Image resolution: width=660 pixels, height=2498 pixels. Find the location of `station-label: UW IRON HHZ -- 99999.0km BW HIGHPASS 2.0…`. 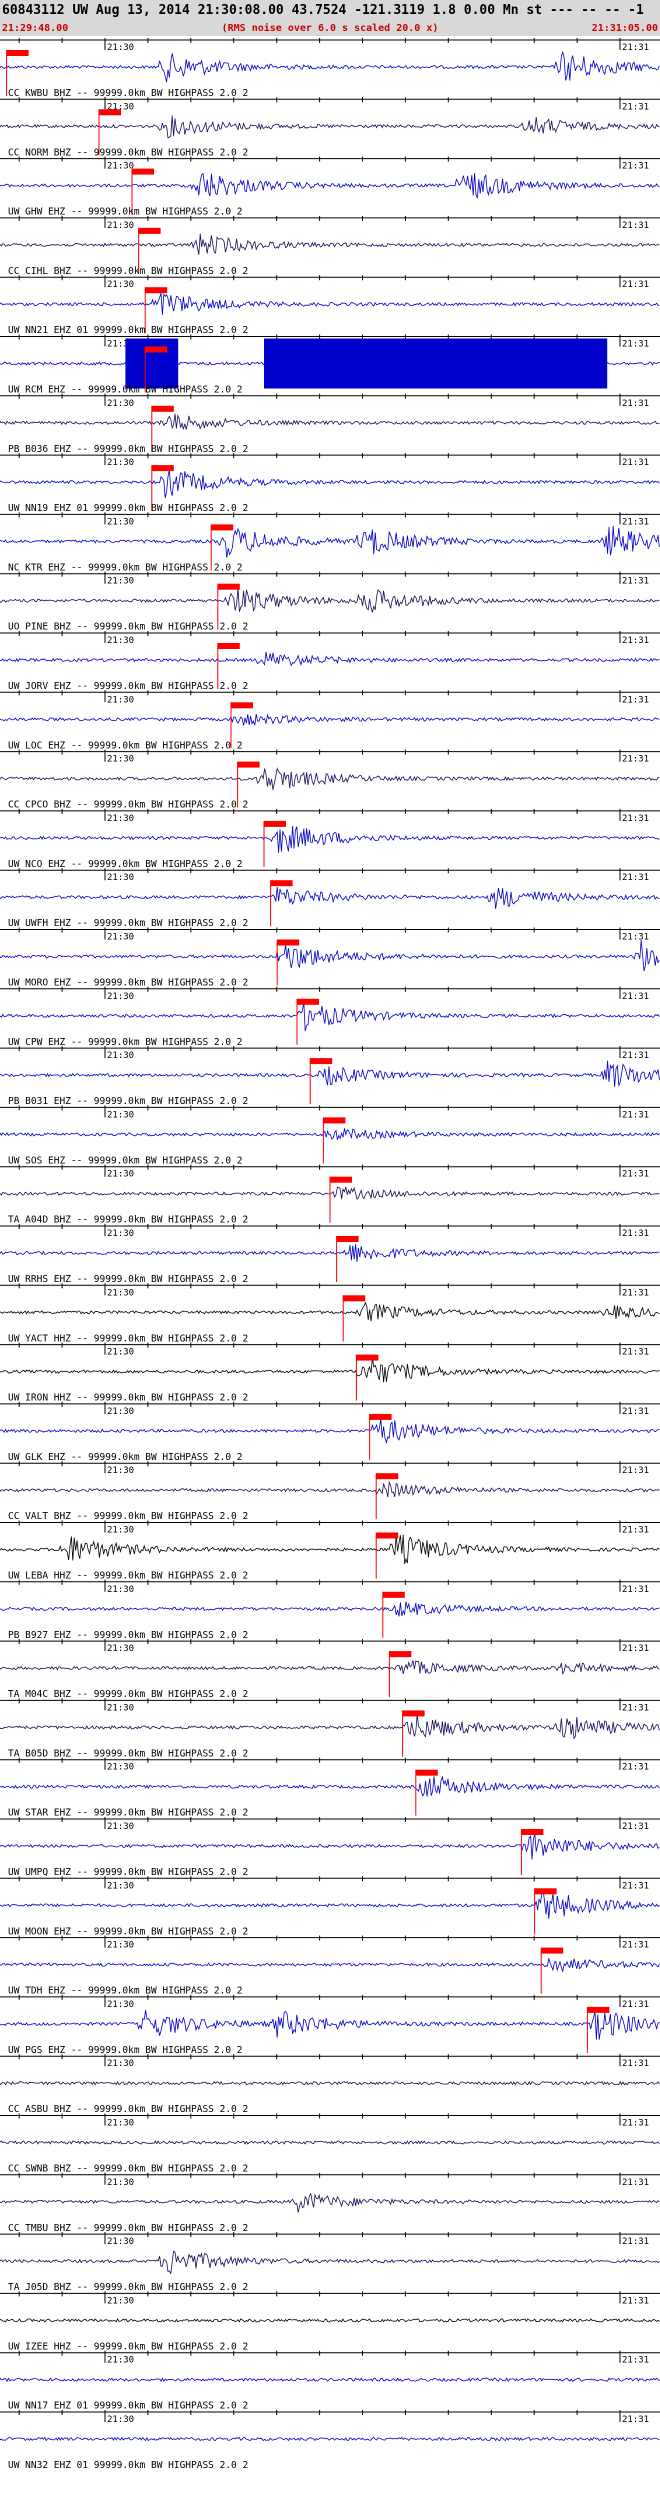

station-label: UW IRON HHZ -- 99999.0km BW HIGHPASS 2.0… is located at coordinates (128, 1398).